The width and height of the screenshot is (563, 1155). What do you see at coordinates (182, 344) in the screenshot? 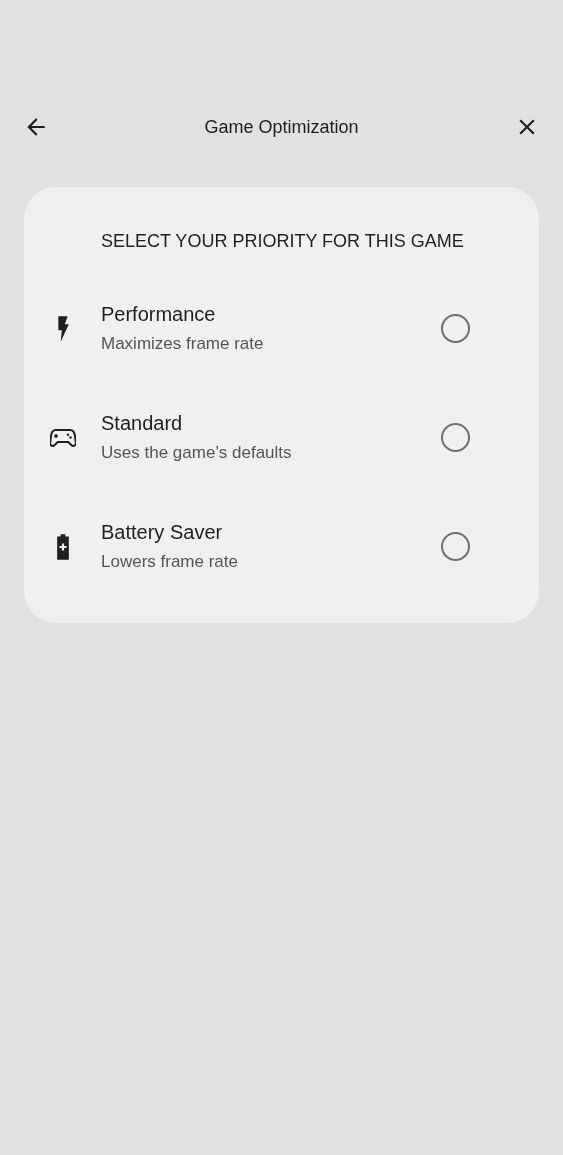
I see `option-description: Maximizes frame rate` at bounding box center [182, 344].